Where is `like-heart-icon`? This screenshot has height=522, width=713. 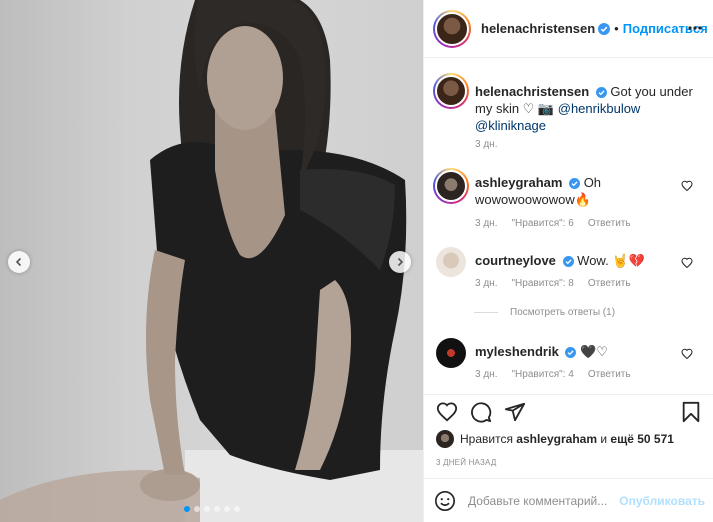 like-heart-icon is located at coordinates (447, 412).